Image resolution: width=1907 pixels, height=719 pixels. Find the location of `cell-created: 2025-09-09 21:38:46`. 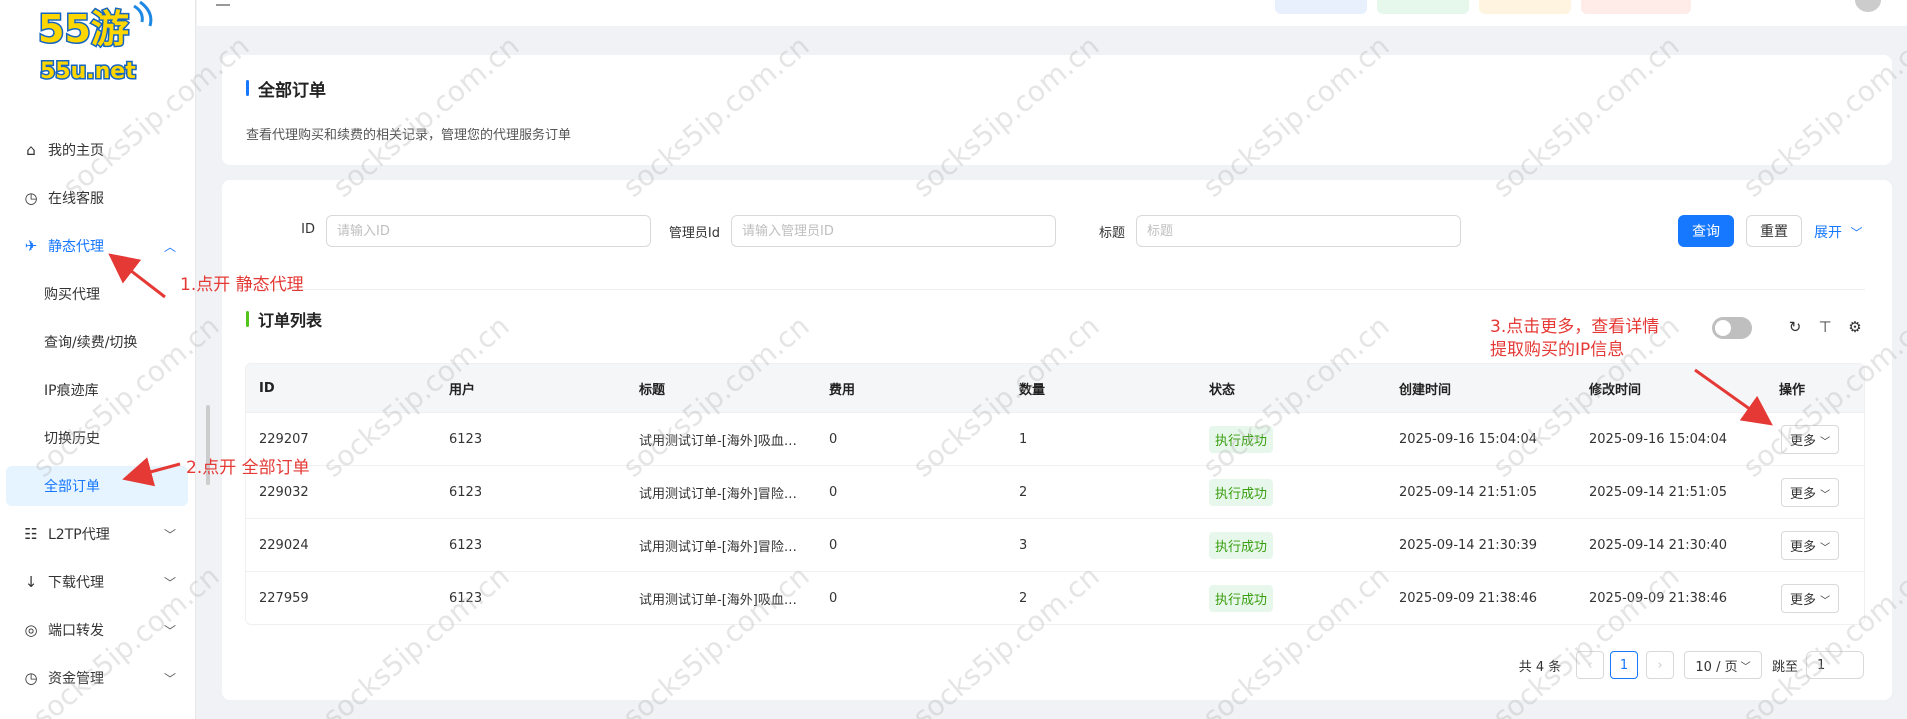

cell-created: 2025-09-09 21:38:46 is located at coordinates (1468, 598).